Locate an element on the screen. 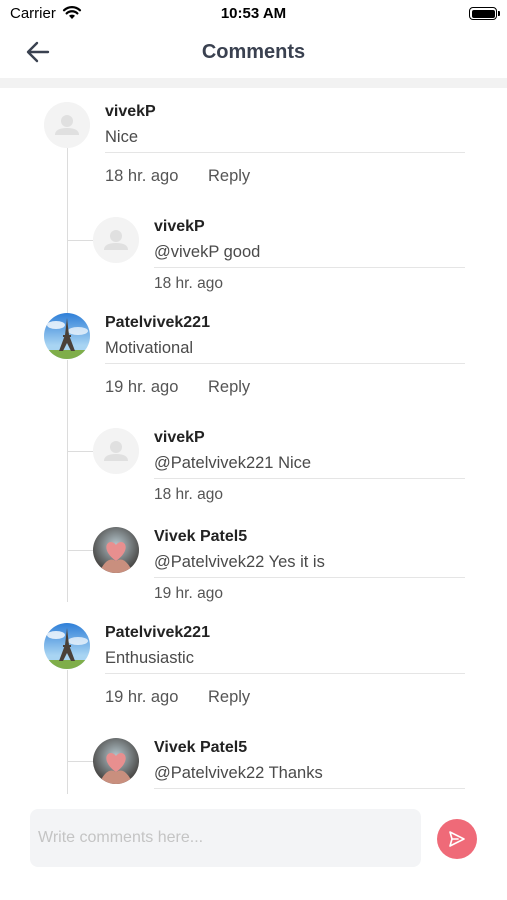 Image resolution: width=507 pixels, height=900 pixels. page-title: Comments is located at coordinates (253, 52).